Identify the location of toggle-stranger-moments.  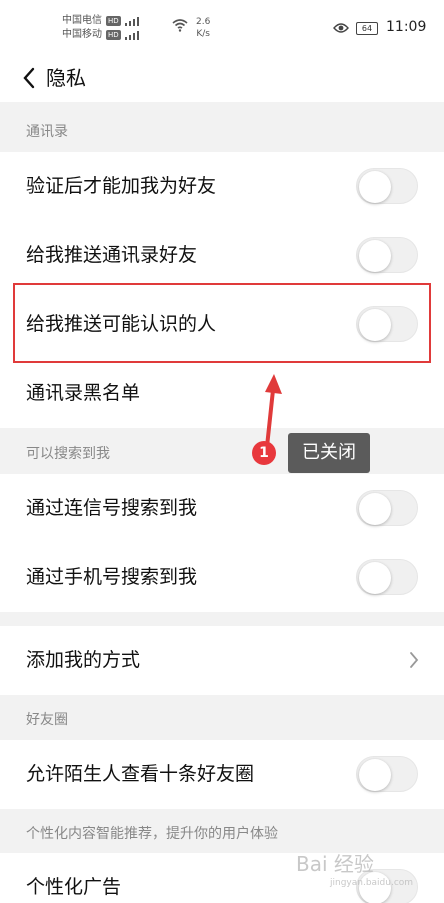
(387, 774).